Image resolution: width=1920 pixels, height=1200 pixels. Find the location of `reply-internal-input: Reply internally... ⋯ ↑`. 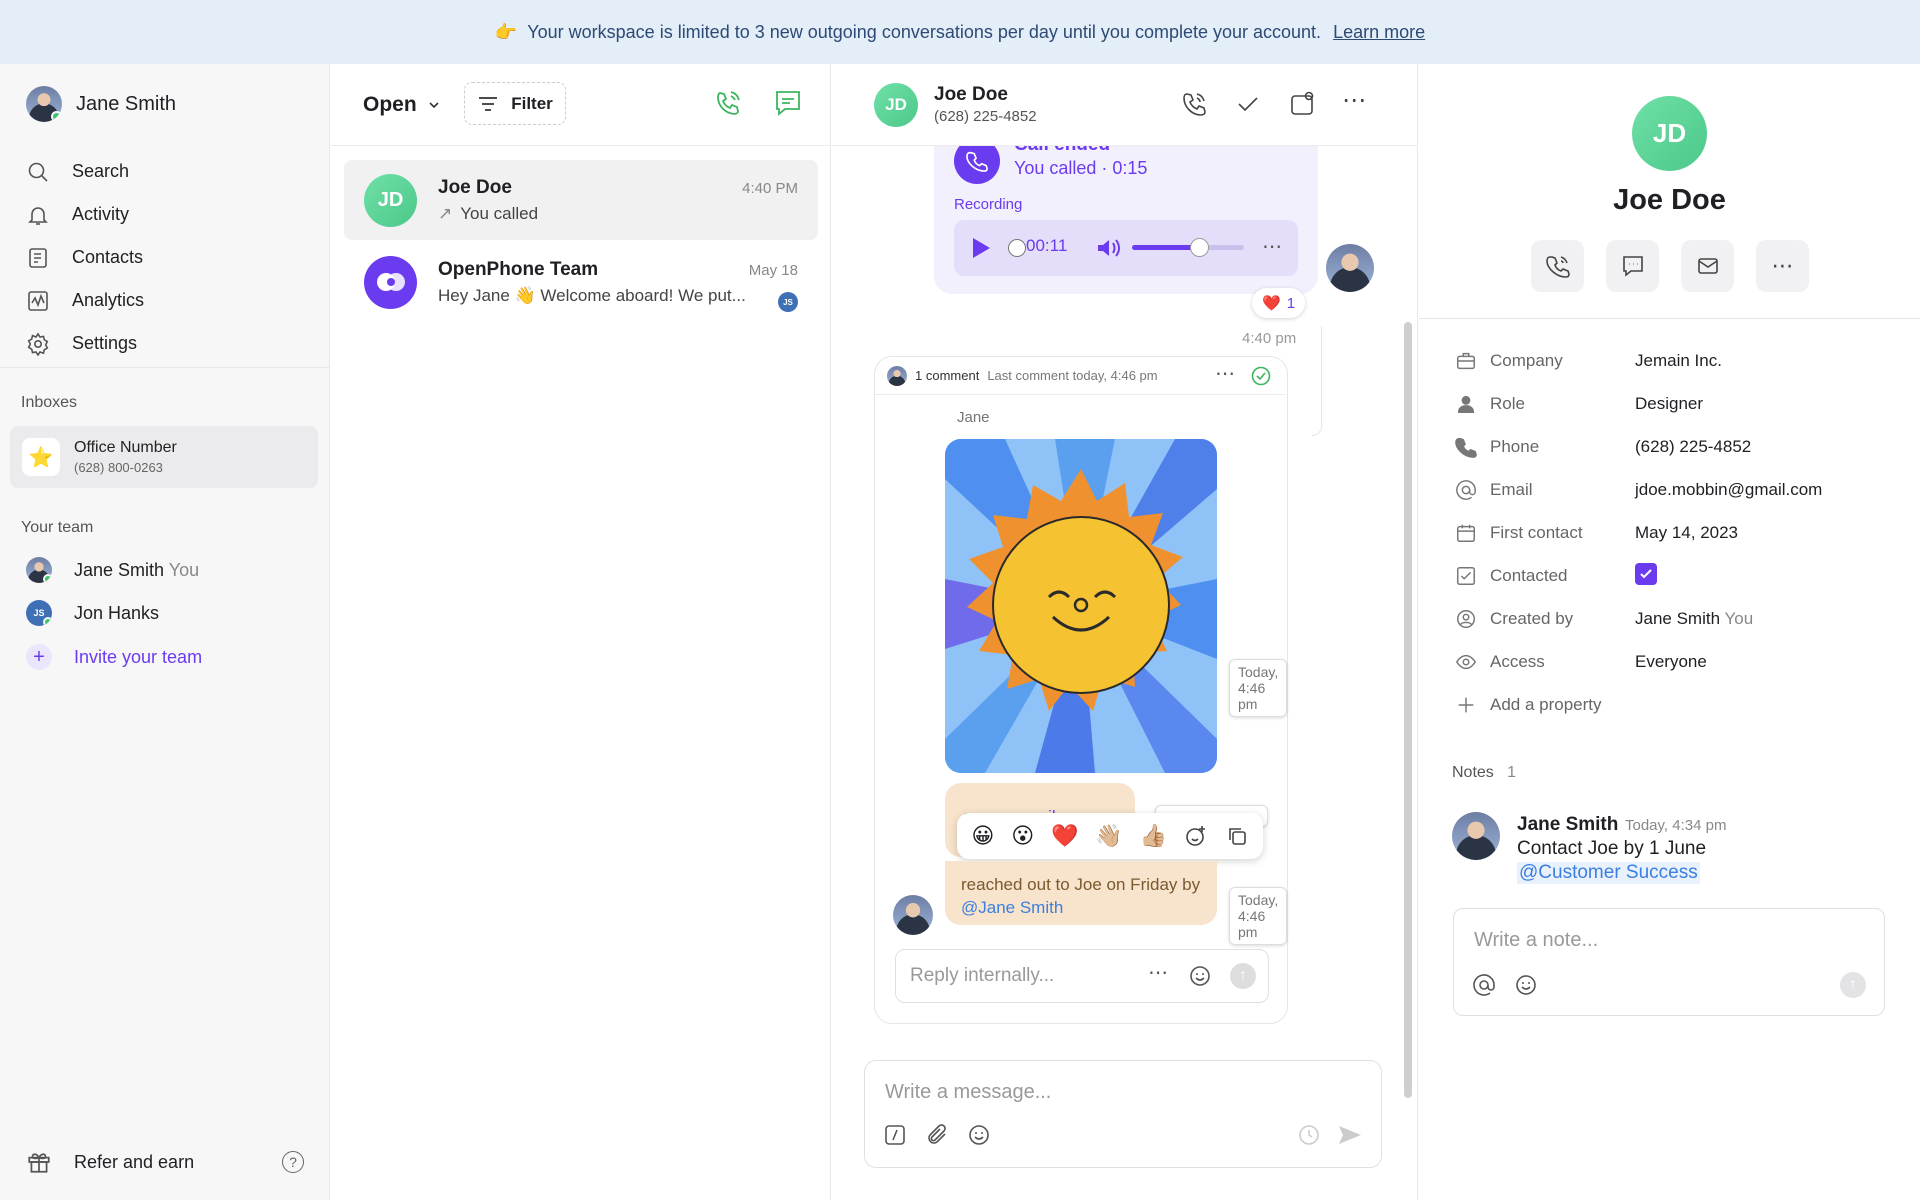

reply-internal-input: Reply internally... ⋯ ↑ is located at coordinates (1082, 976).